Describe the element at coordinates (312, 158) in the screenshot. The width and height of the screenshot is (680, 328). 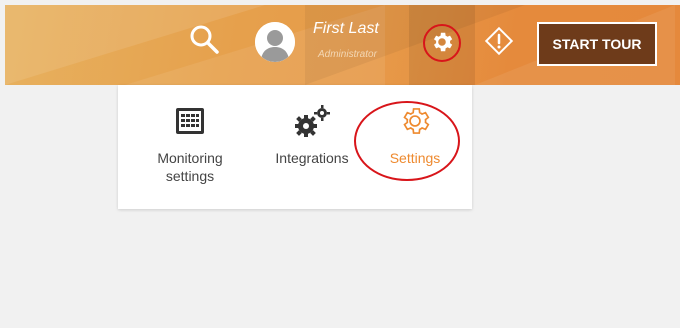
I see `dropdown-item-label: Integrations` at that location.